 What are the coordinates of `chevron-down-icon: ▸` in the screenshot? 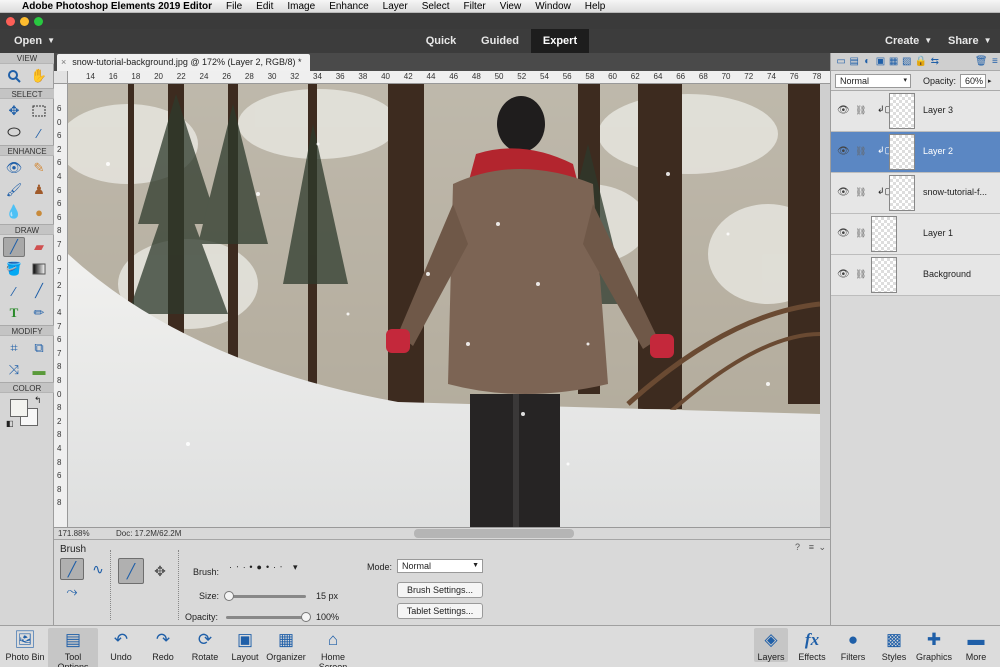 It's located at (990, 81).